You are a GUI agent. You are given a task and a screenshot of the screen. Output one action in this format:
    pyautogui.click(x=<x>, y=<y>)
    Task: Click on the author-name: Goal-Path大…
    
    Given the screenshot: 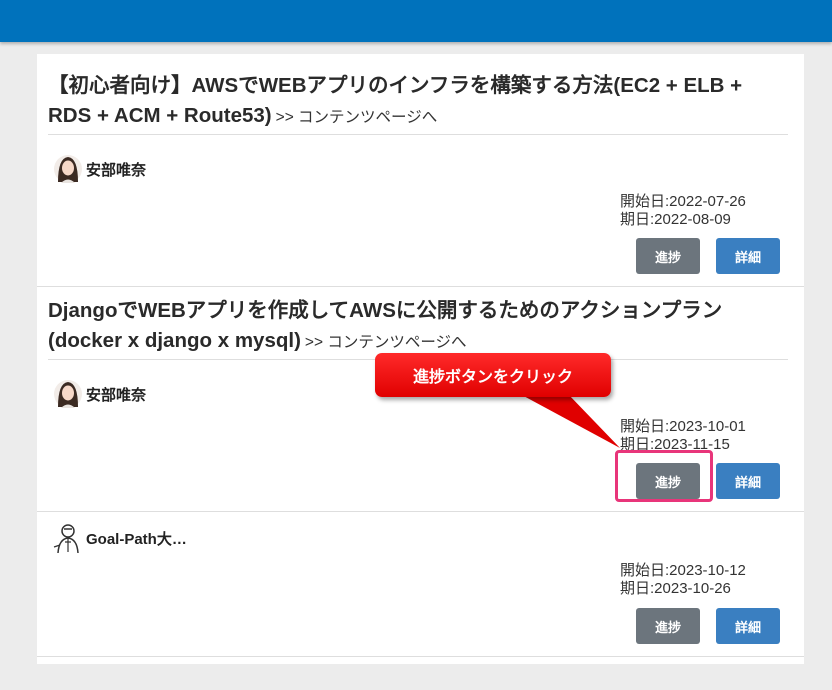 What is the action you would take?
    pyautogui.click(x=136, y=539)
    